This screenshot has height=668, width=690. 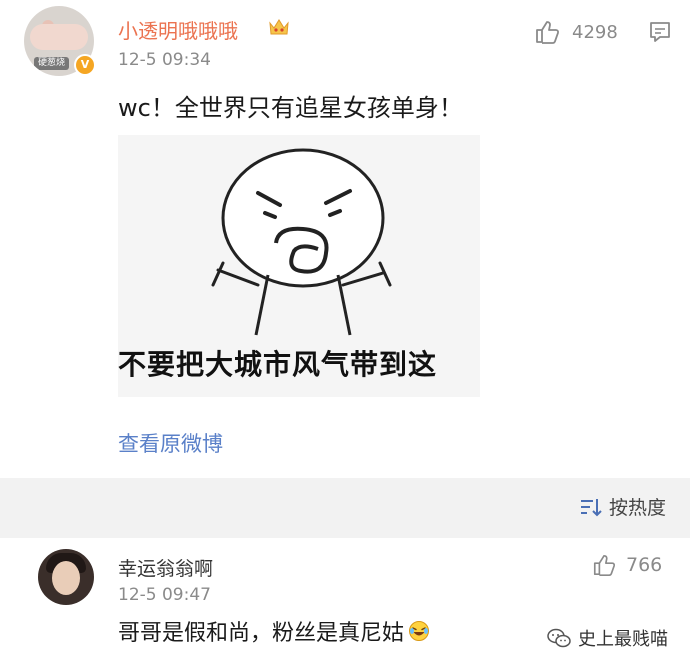 I want to click on top-comment-like-button: 4298, so click(x=576, y=32).